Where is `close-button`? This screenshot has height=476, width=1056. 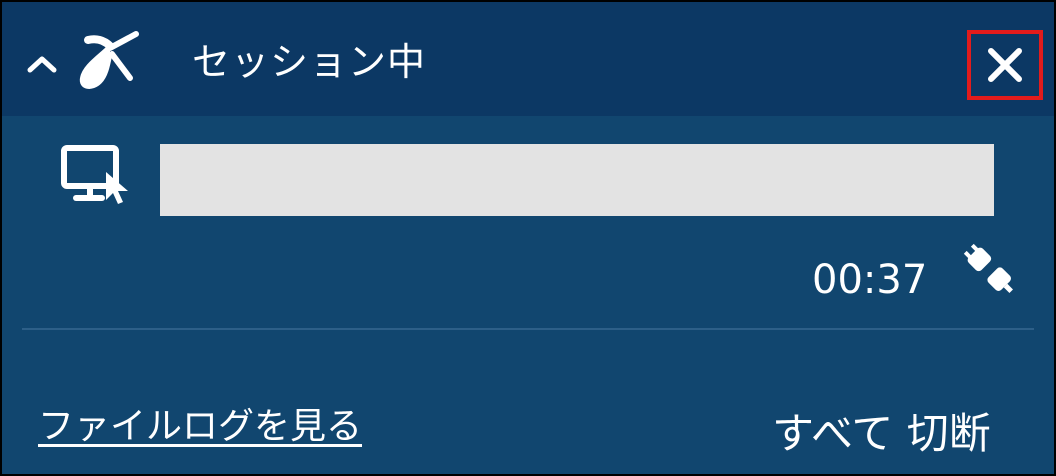 close-button is located at coordinates (1005, 65).